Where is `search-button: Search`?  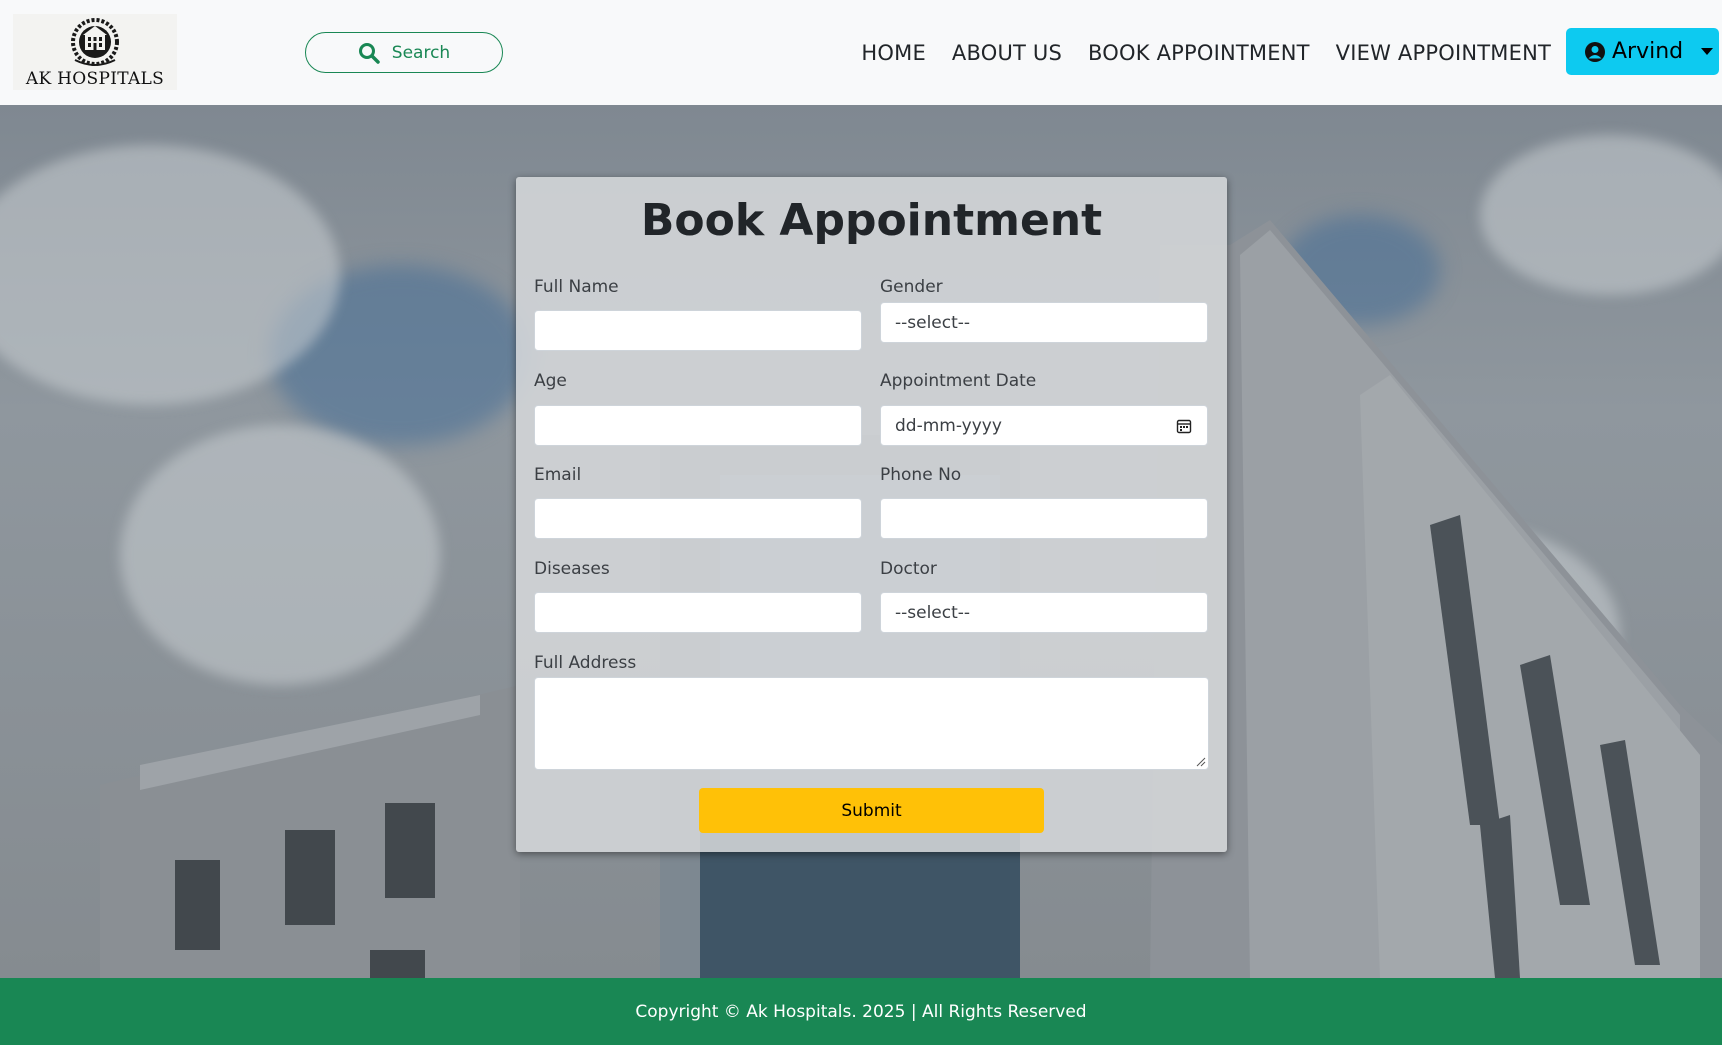
search-button: Search is located at coordinates (404, 52).